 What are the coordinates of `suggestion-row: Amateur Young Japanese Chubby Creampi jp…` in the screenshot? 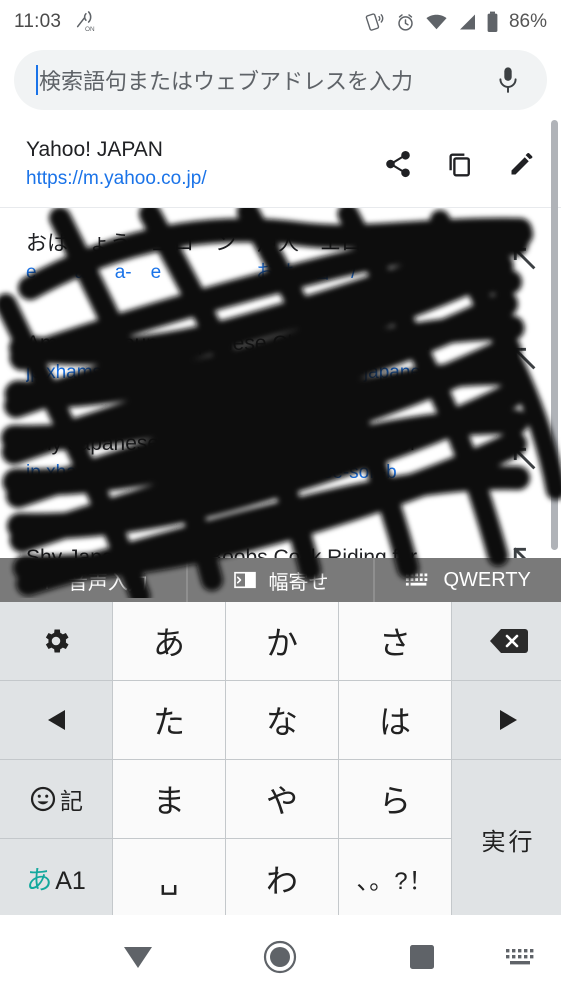 It's located at (280, 358).